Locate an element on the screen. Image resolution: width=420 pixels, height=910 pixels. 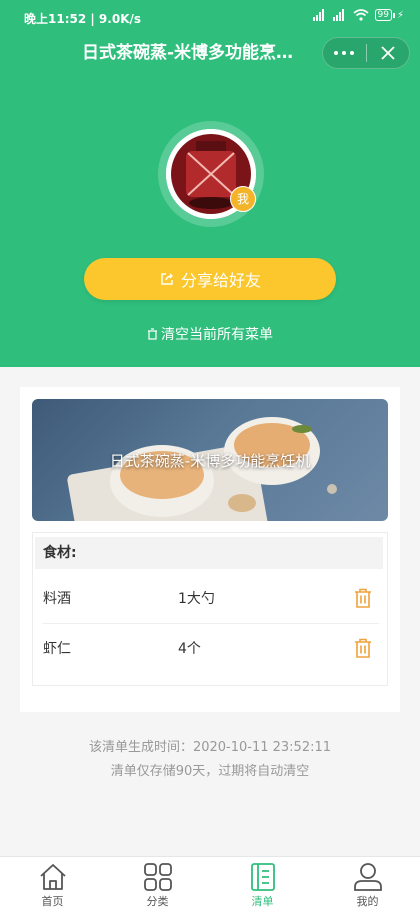
recipe-banner: 日式茶碗蒸-米博多功能烹饪机 is located at coordinates (210, 460).